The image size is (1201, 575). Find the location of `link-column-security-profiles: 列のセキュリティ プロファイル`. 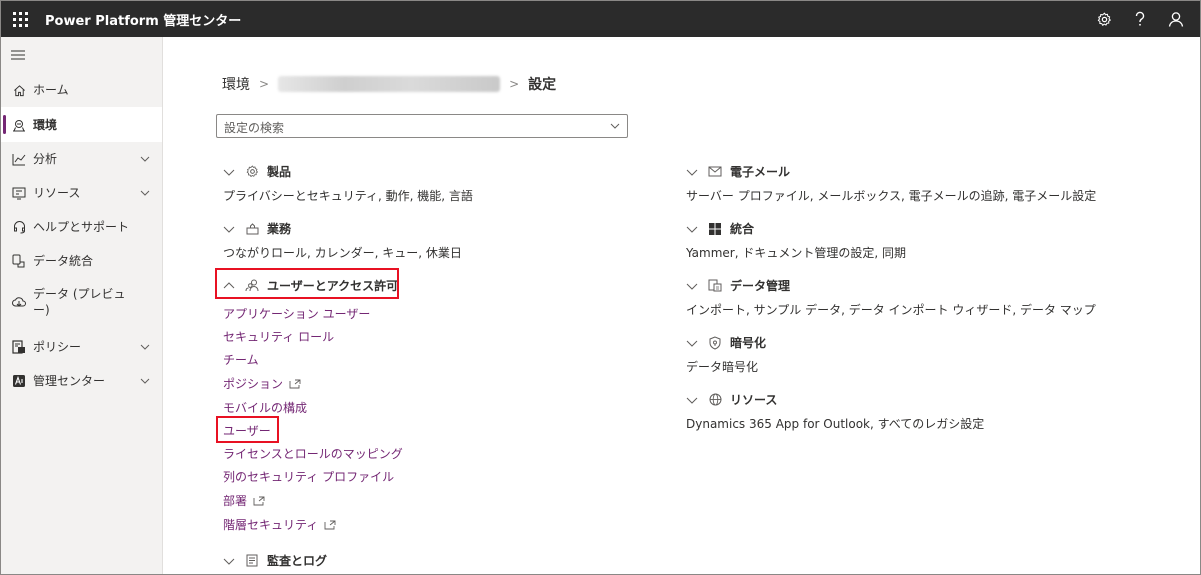

link-column-security-profiles: 列のセキュリティ プロファイル is located at coordinates (308, 476).